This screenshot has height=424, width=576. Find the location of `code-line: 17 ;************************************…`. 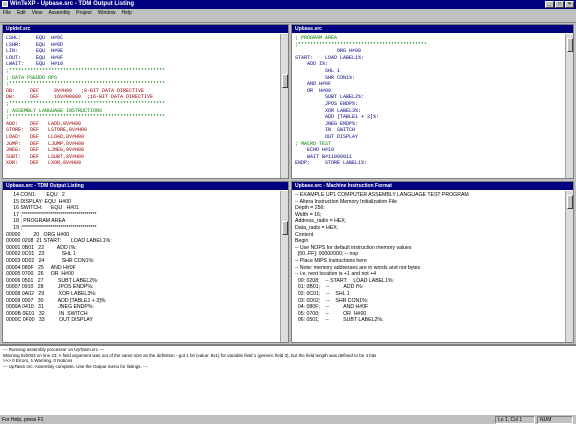

code-line: 17 ;************************************… is located at coordinates (51, 214).